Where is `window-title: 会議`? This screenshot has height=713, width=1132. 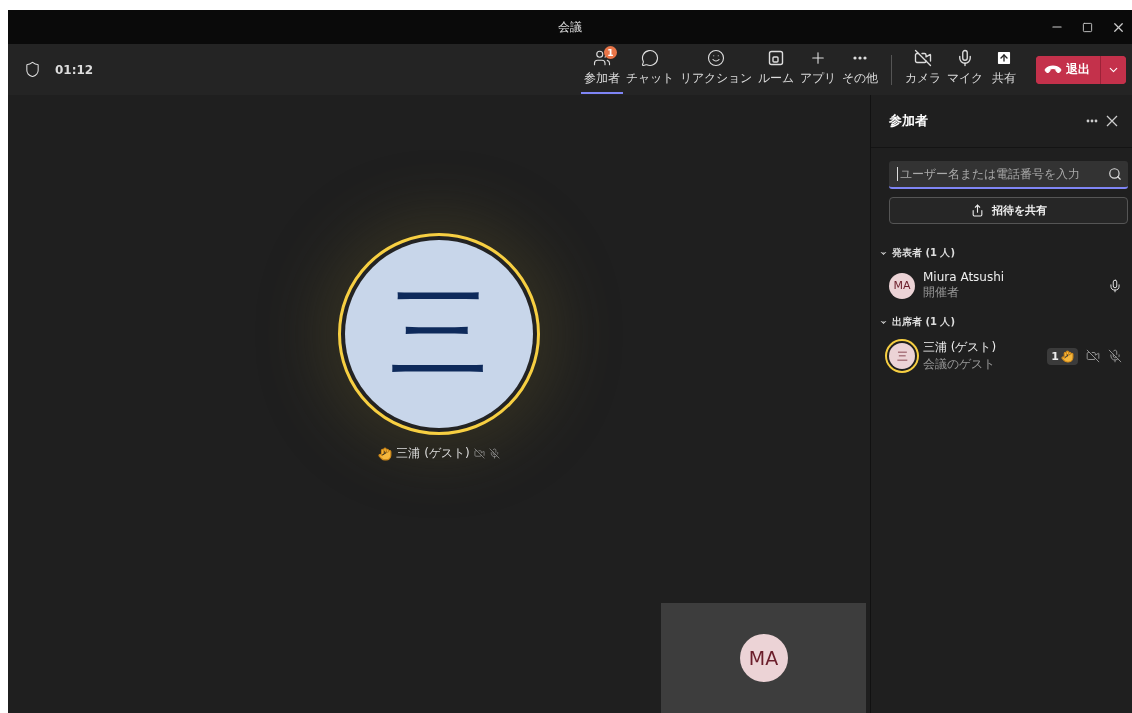
window-title: 会議 is located at coordinates (570, 27).